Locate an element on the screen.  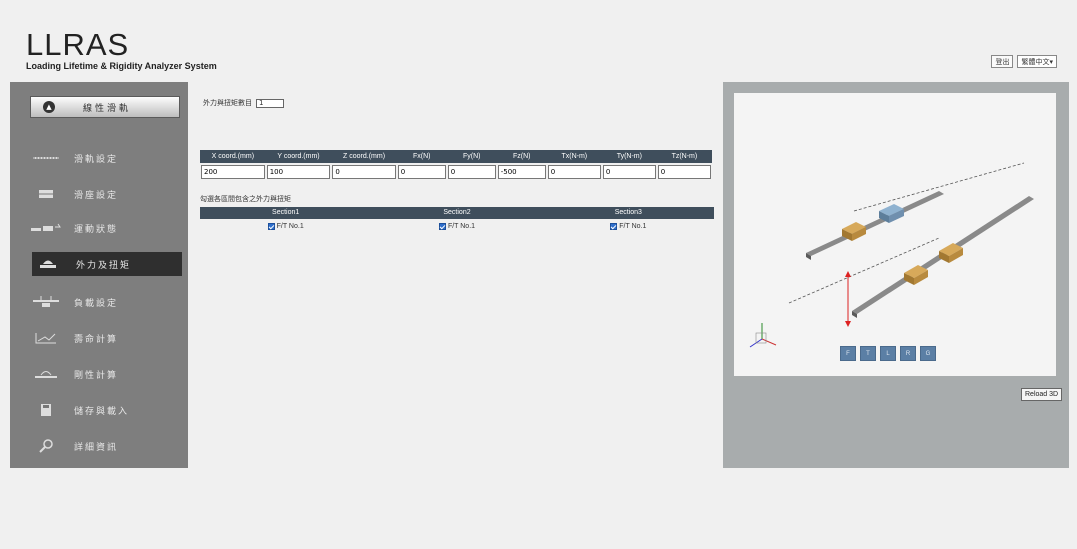
sidebar-item-label: 滑座設定 is located at coordinates (96, 195).